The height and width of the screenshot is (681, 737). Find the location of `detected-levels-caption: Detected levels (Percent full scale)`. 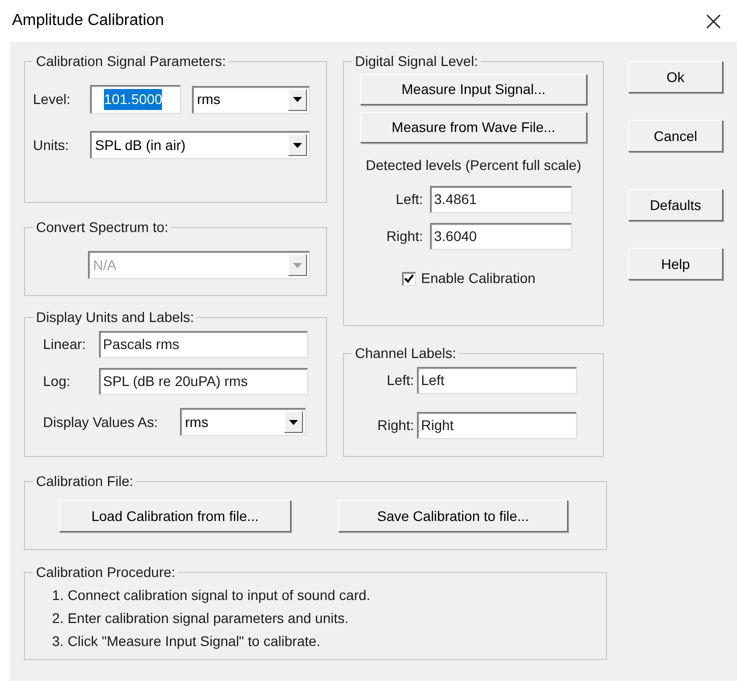

detected-levels-caption: Detected levels (Percent full scale) is located at coordinates (474, 165).